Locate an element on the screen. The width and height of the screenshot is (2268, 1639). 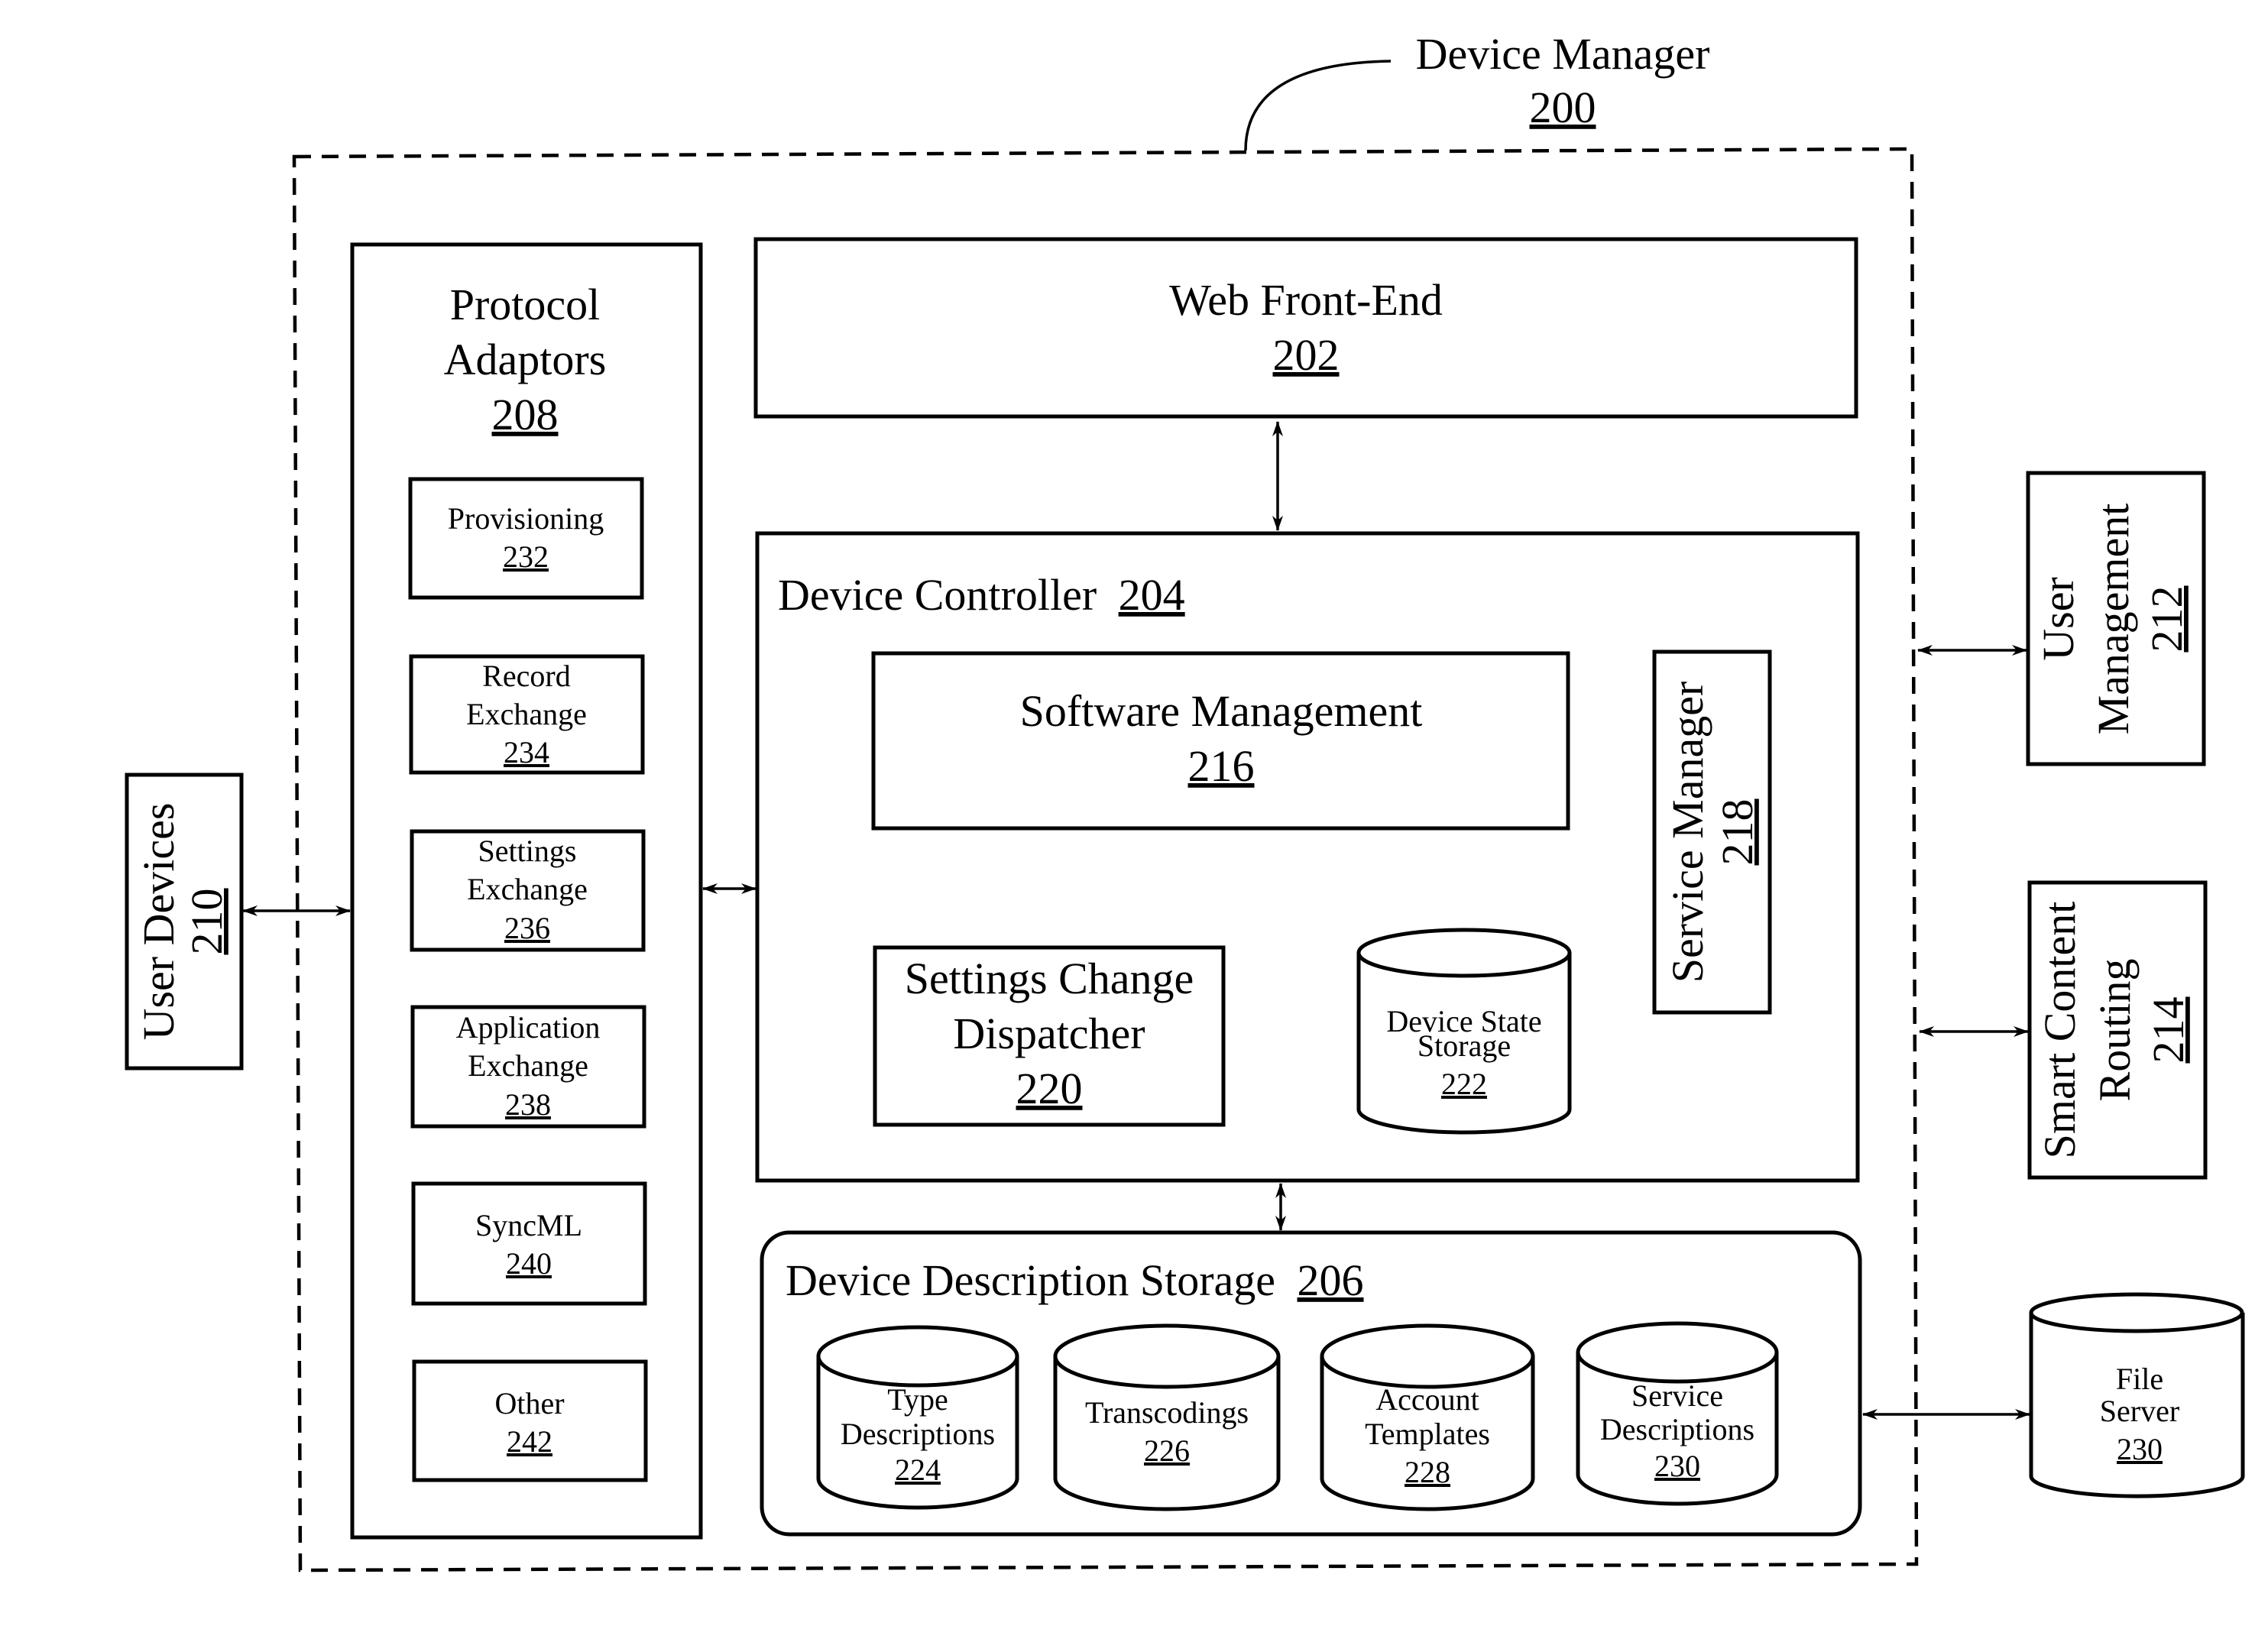
user-management-ref: 212 is located at coordinates (2167, 619).